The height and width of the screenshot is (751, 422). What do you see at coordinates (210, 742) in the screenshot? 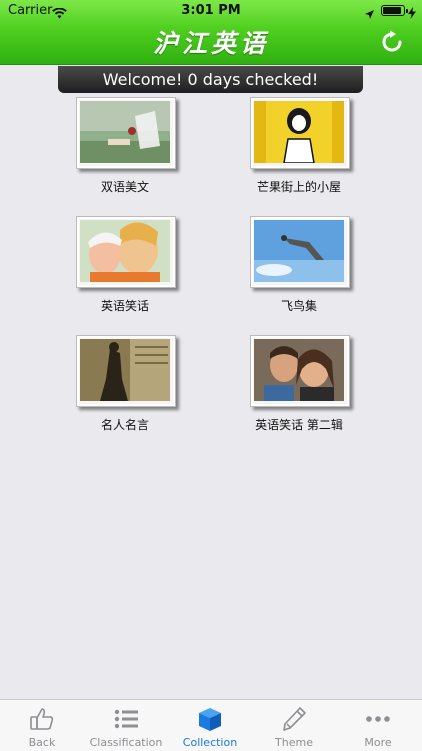
I see `tab-label: Collection` at bounding box center [210, 742].